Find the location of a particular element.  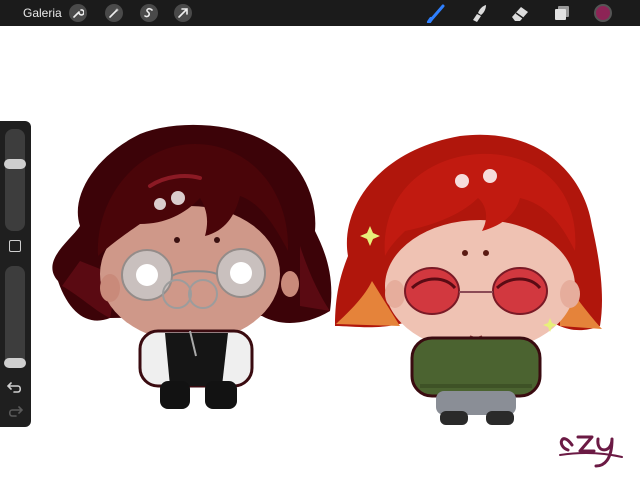

brush-icon is located at coordinates (437, 13).